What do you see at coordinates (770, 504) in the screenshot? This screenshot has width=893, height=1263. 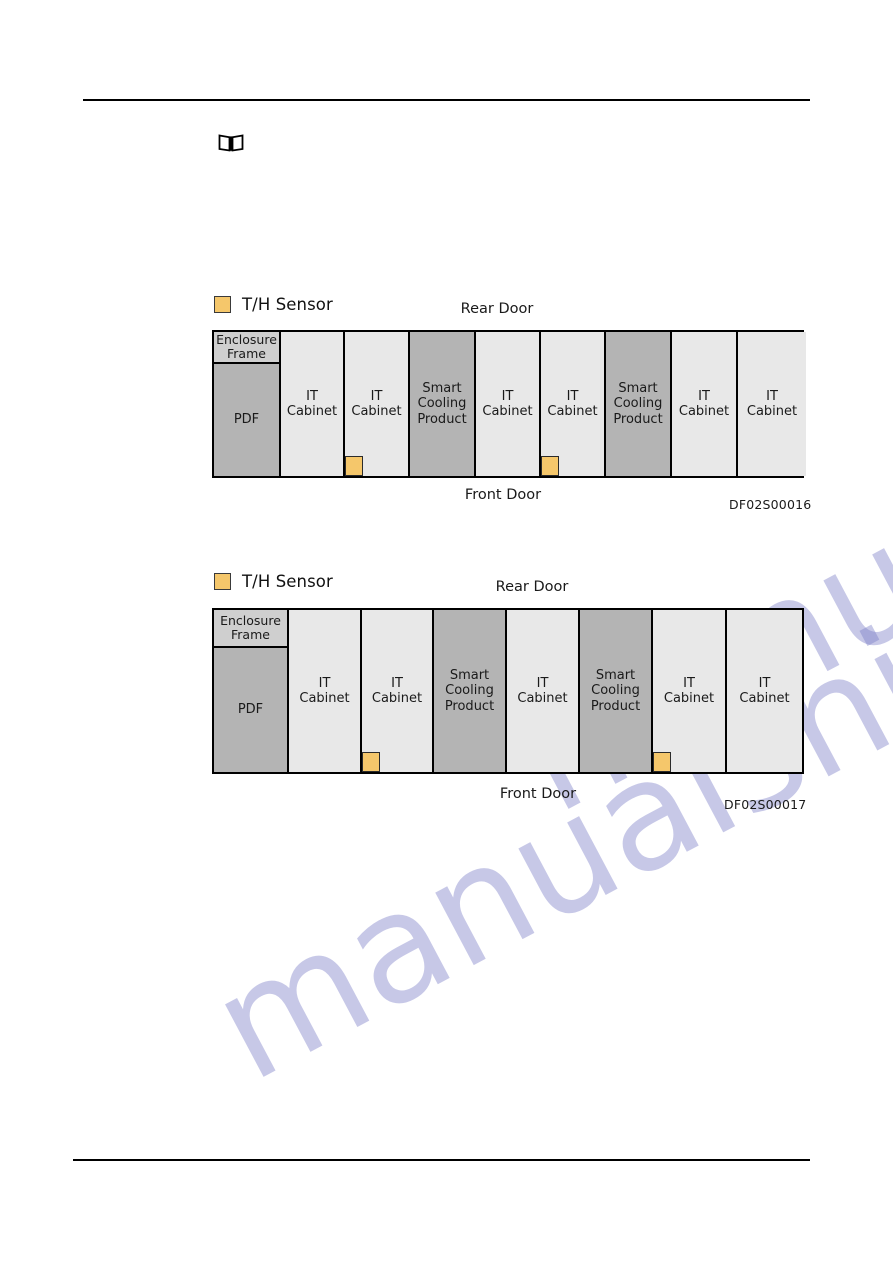 I see `figure-id: DF02S00016` at bounding box center [770, 504].